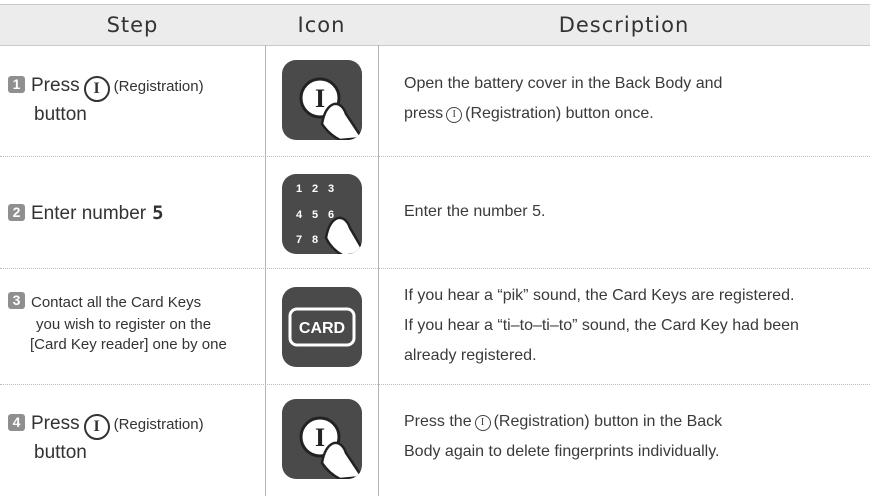 The width and height of the screenshot is (870, 496). I want to click on step-number-digit: 5, so click(158, 213).